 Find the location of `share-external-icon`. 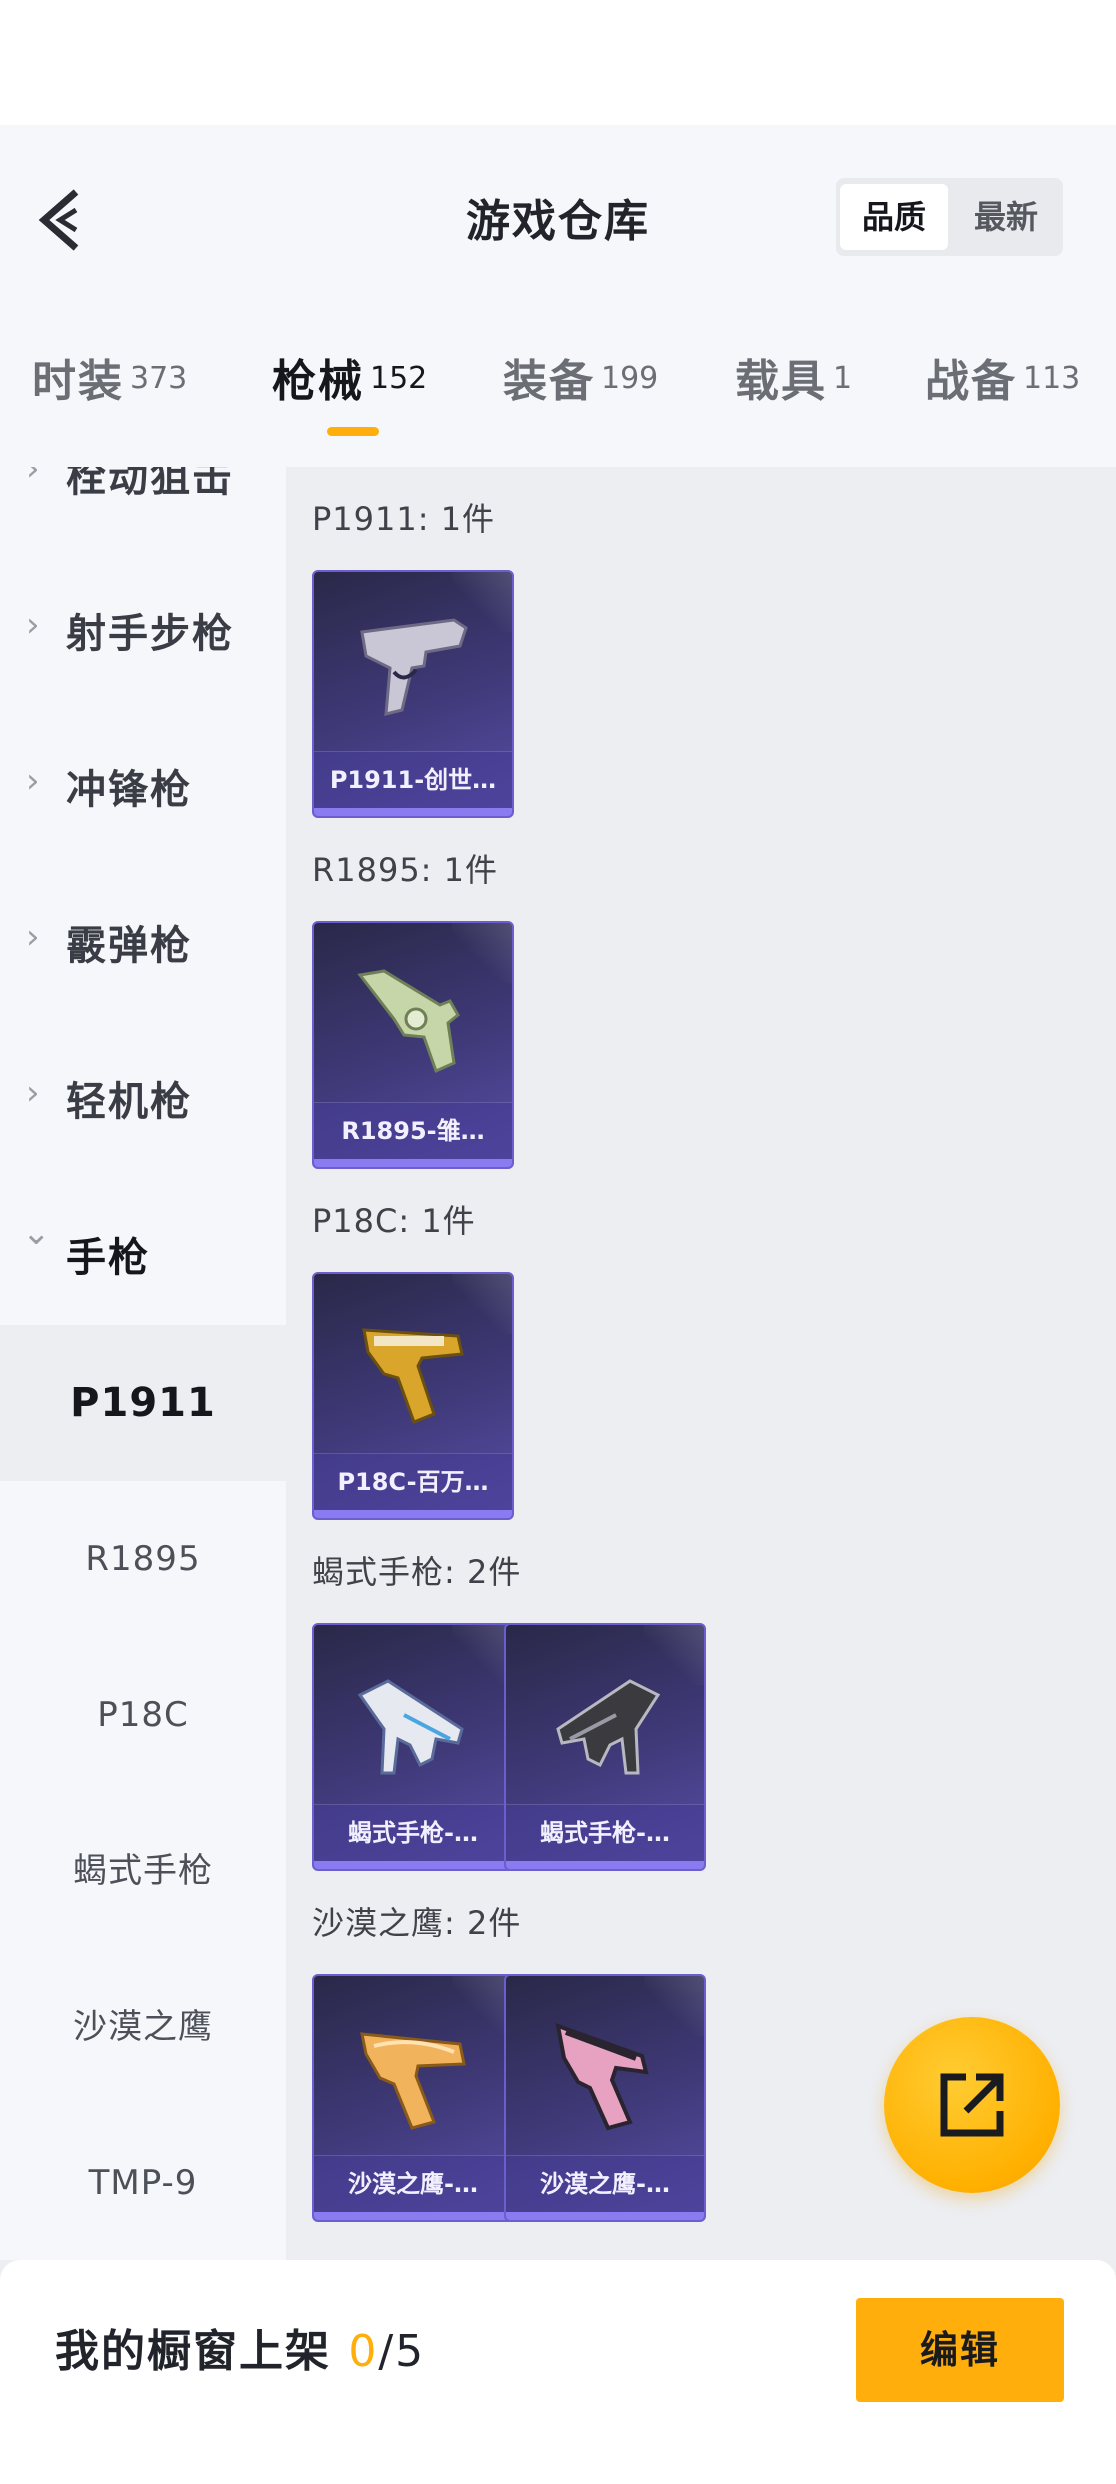

share-external-icon is located at coordinates (972, 2105).